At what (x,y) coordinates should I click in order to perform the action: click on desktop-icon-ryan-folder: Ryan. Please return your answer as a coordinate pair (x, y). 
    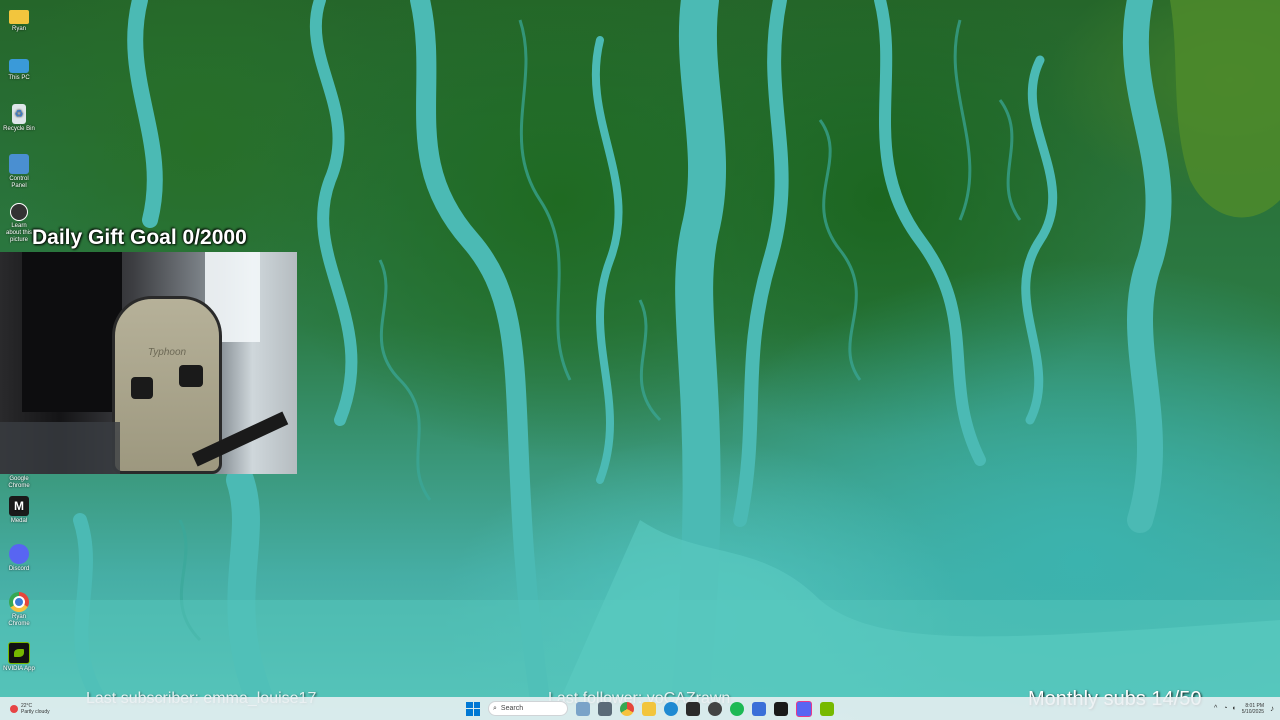
    Looking at the image, I should click on (19, 20).